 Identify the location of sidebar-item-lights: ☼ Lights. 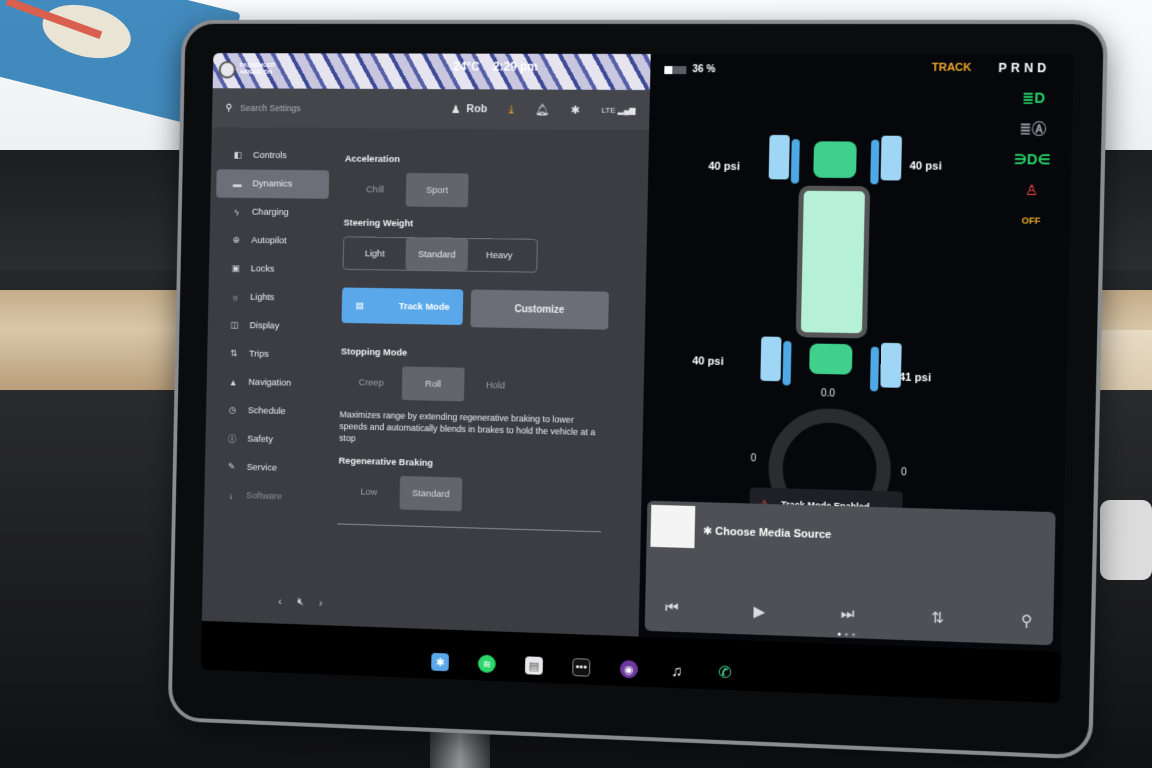
(270, 298).